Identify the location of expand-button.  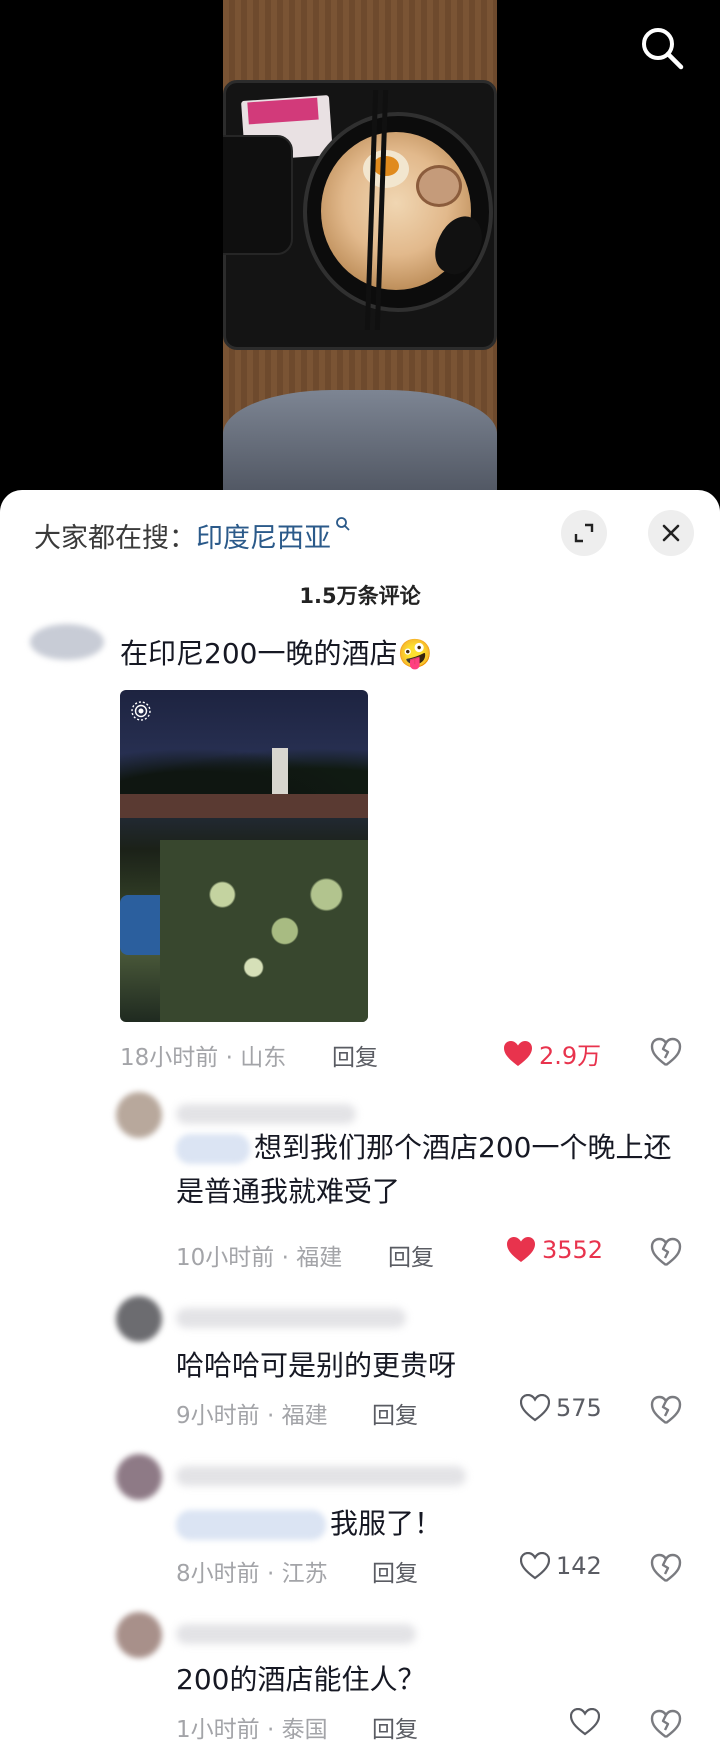
(584, 533).